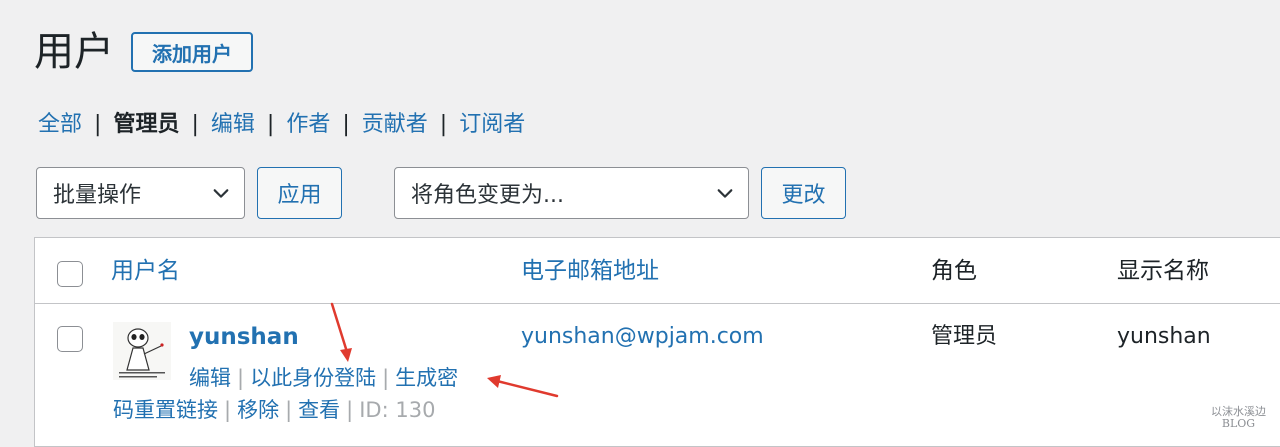  I want to click on filter-contributor: 贡献者, so click(395, 125).